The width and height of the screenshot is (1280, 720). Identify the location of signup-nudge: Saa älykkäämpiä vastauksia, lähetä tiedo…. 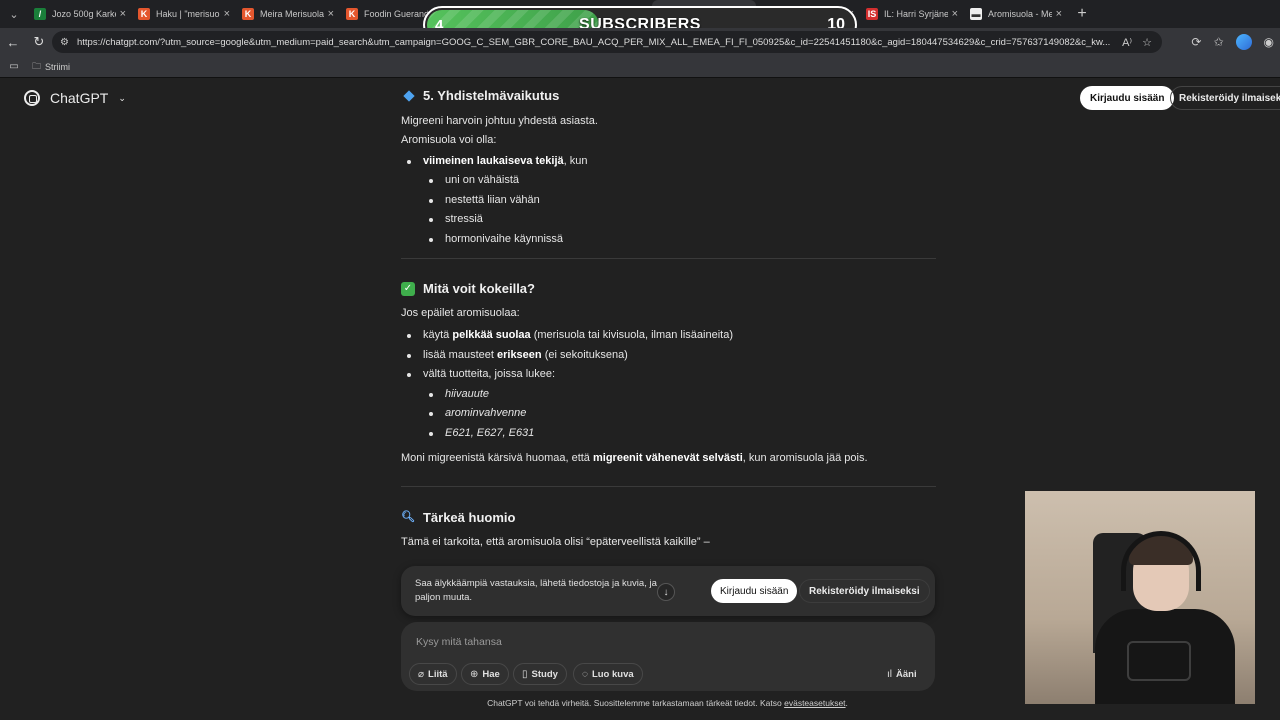
(668, 591).